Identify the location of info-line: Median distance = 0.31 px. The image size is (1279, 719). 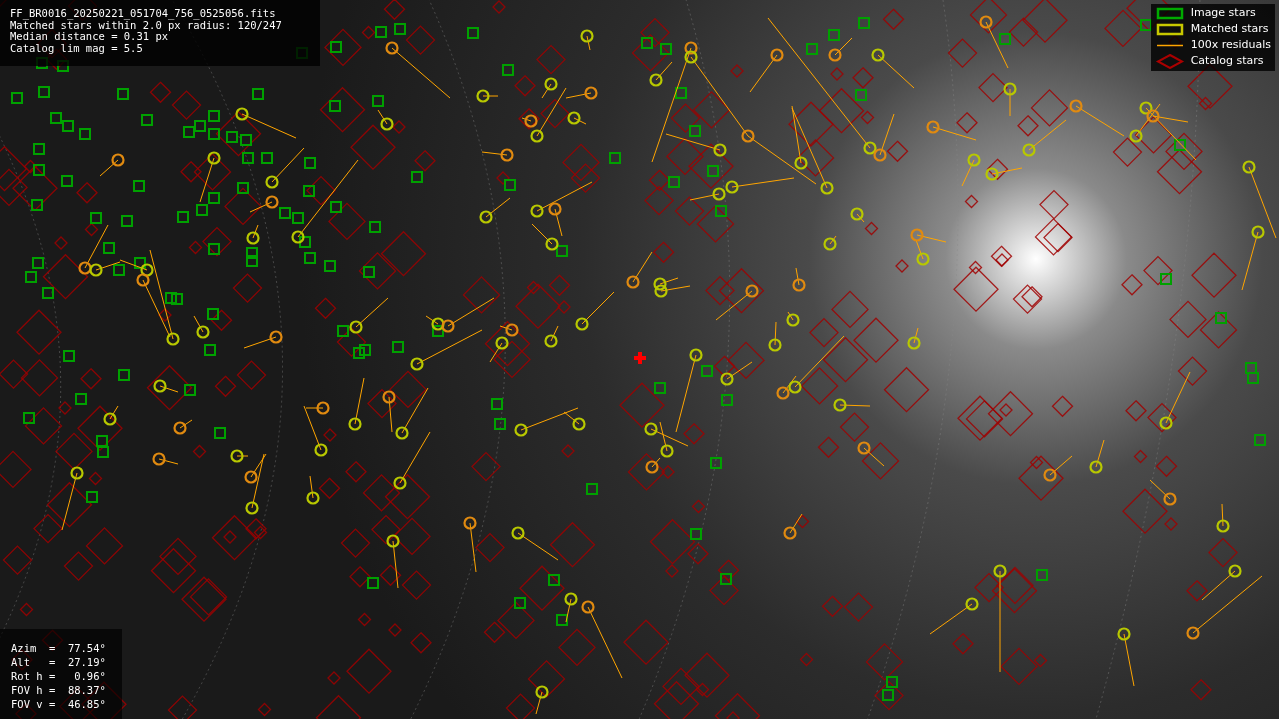
(89, 37).